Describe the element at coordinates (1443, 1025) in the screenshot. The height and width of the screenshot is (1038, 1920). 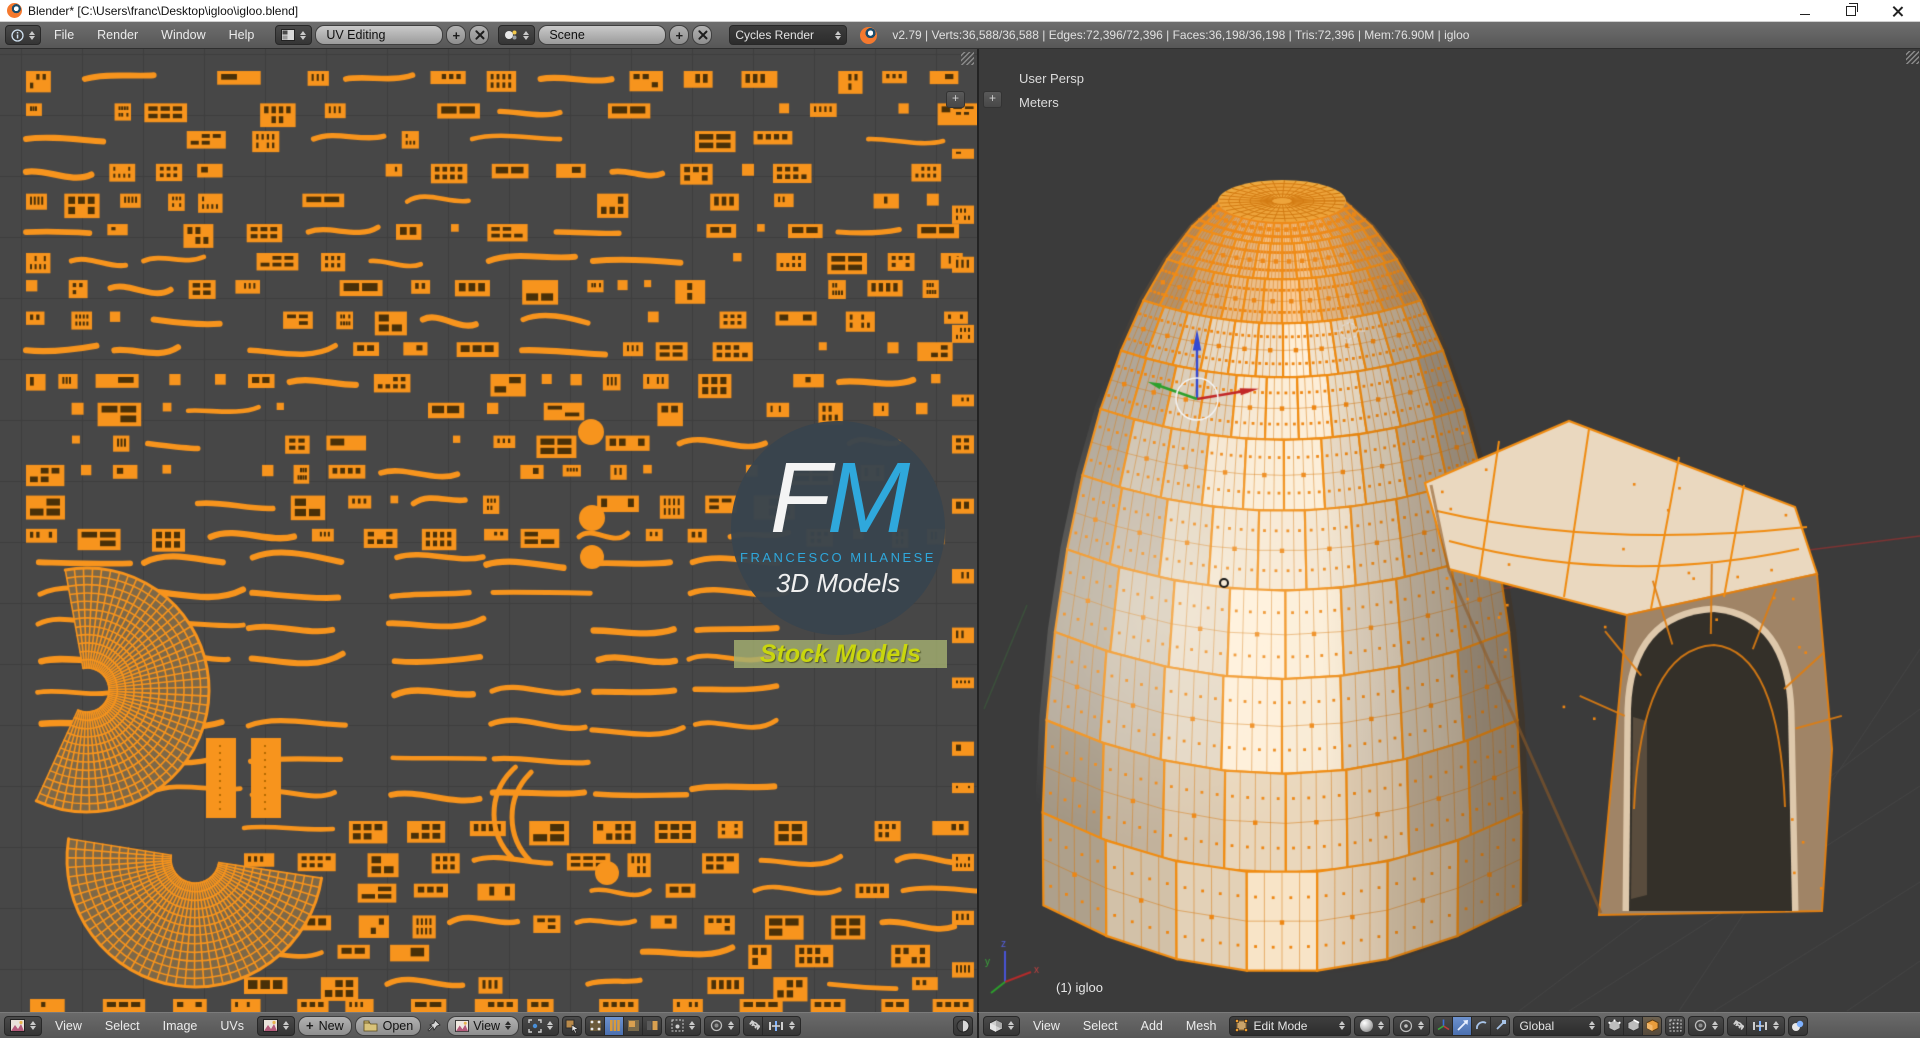
I see `manipulator-toggle-button` at that location.